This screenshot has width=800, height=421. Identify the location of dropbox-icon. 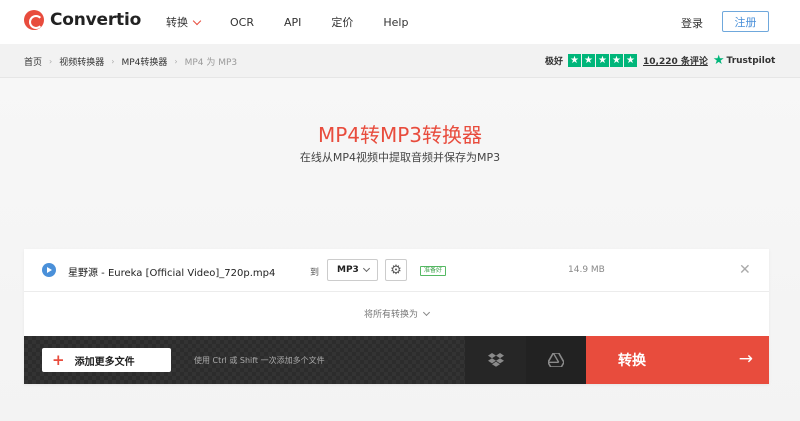
(495, 360).